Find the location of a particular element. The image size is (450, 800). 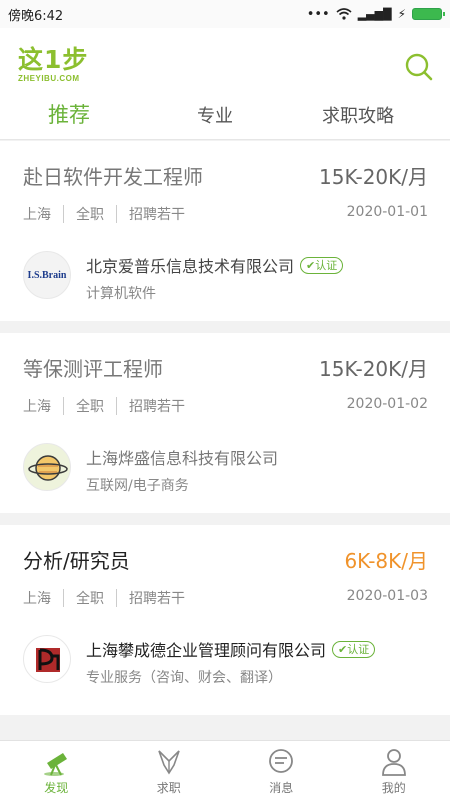

app-header: 这1步 ZHEYIBU.COM 推荐 专业 求职攻略 is located at coordinates (225, 84).